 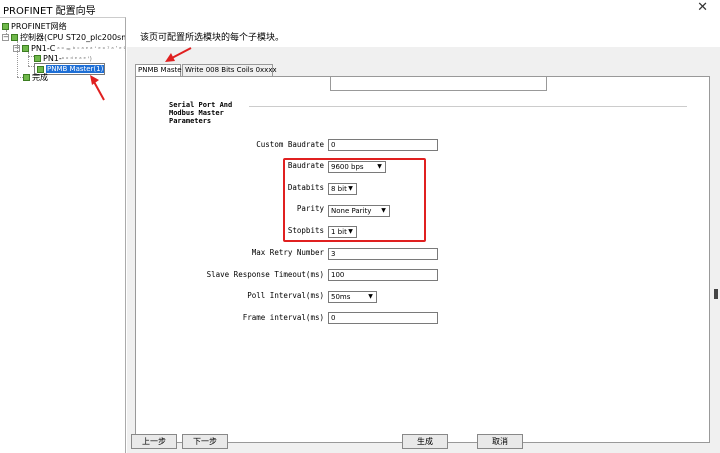 I want to click on poll-interval-select: 50ms ▼, so click(x=352, y=297).